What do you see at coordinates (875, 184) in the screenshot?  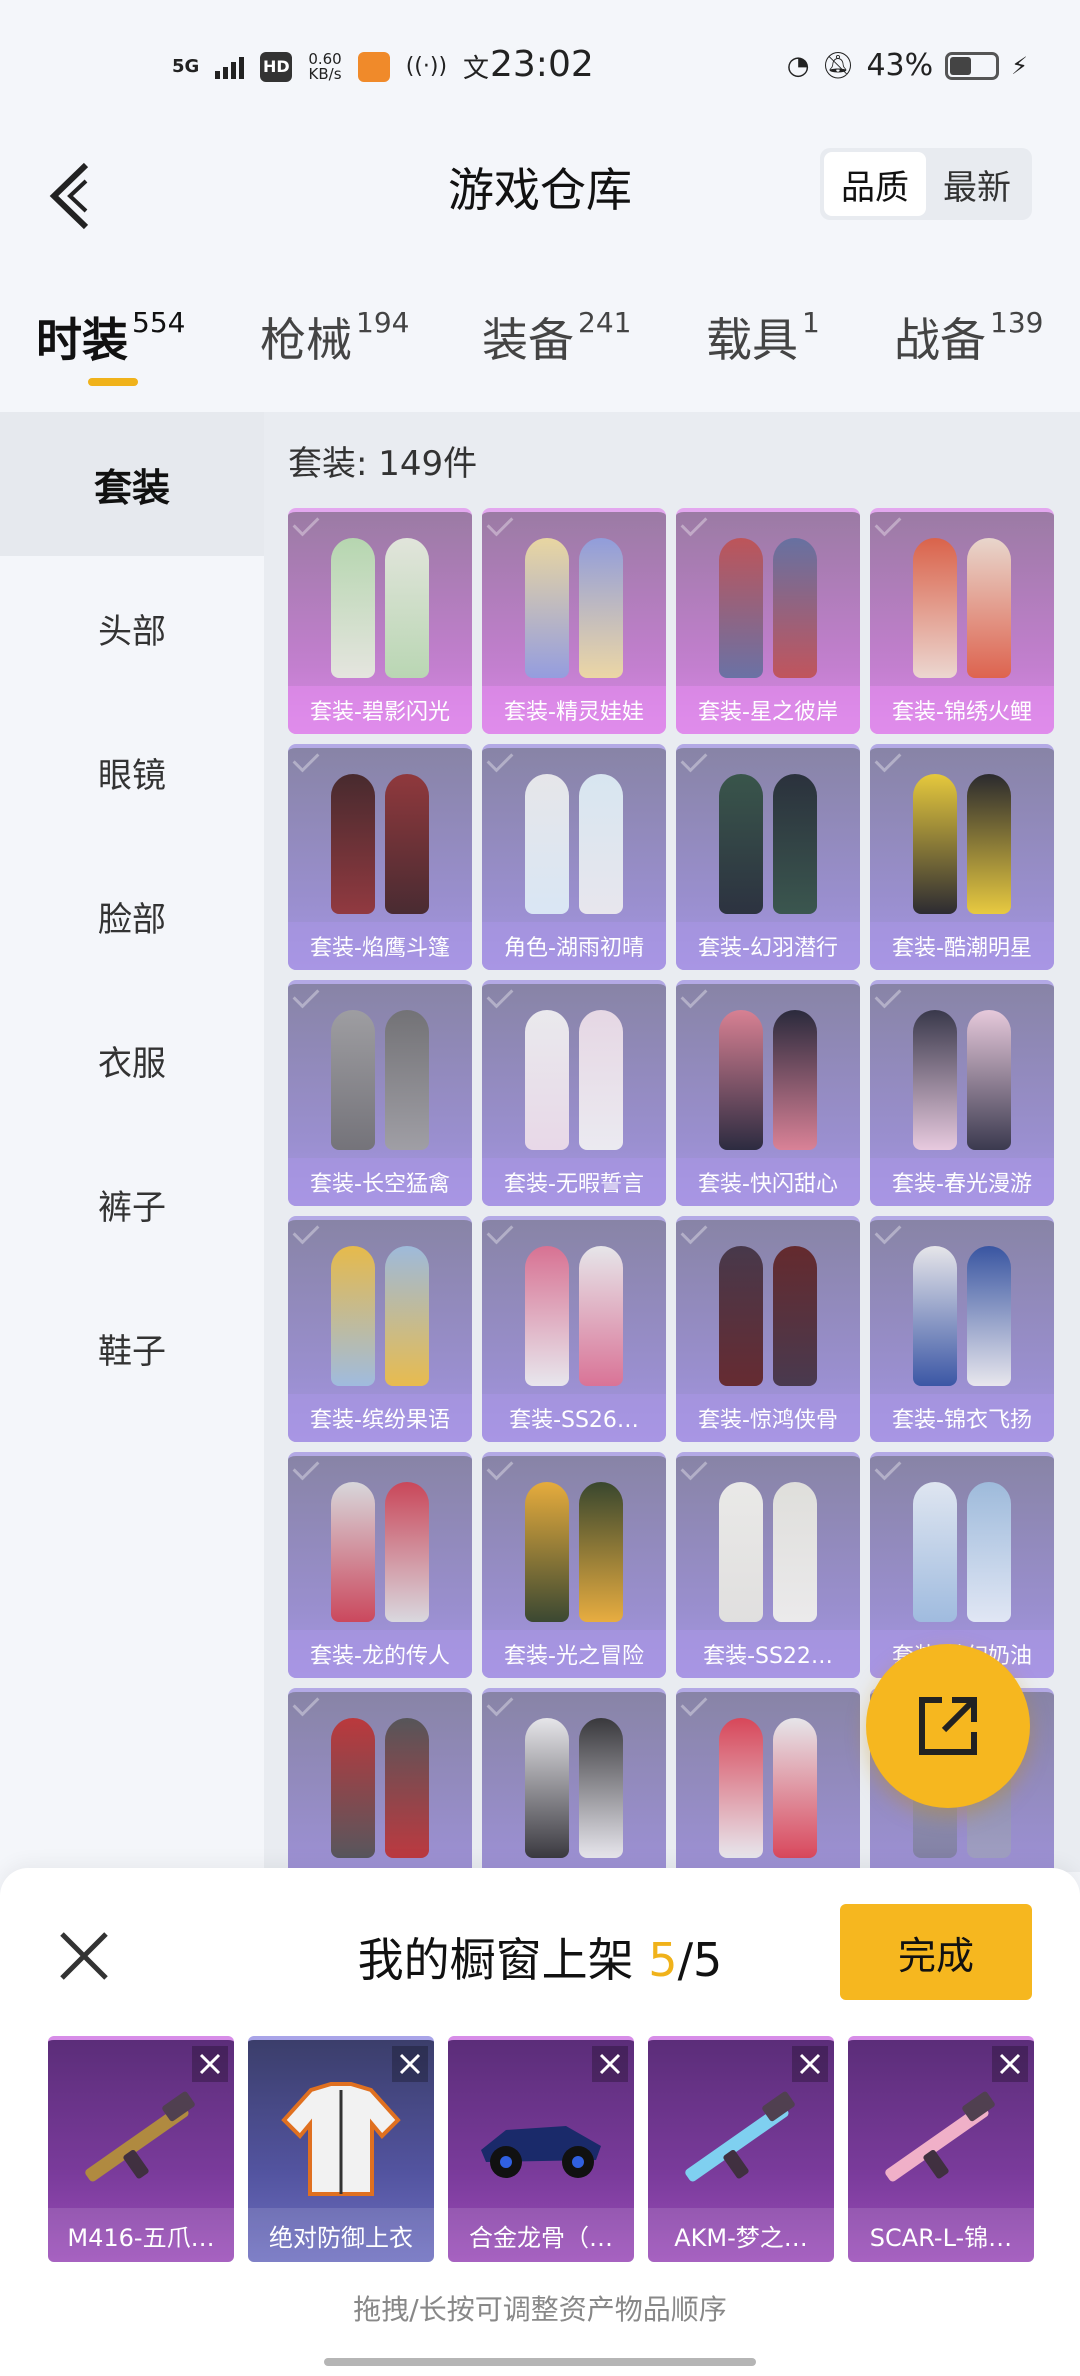 I see `sort-option-quality: 品质` at bounding box center [875, 184].